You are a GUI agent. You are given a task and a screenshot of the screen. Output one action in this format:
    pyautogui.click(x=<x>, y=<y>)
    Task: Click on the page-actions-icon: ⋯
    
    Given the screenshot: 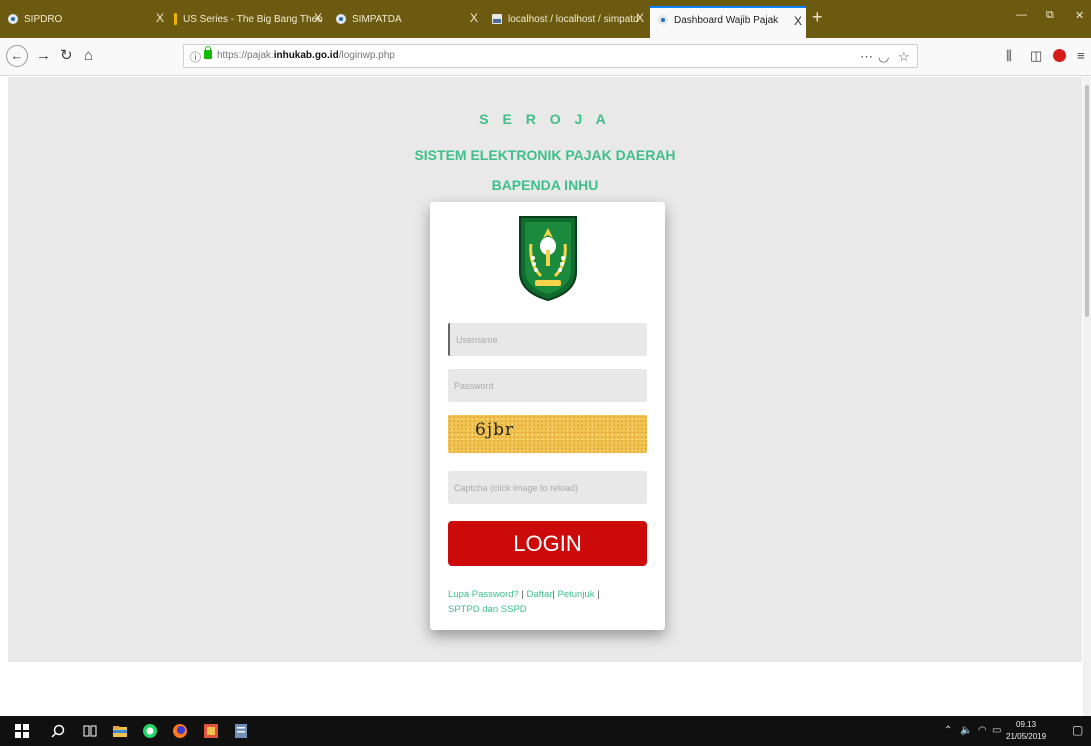 What is the action you would take?
    pyautogui.click(x=866, y=57)
    